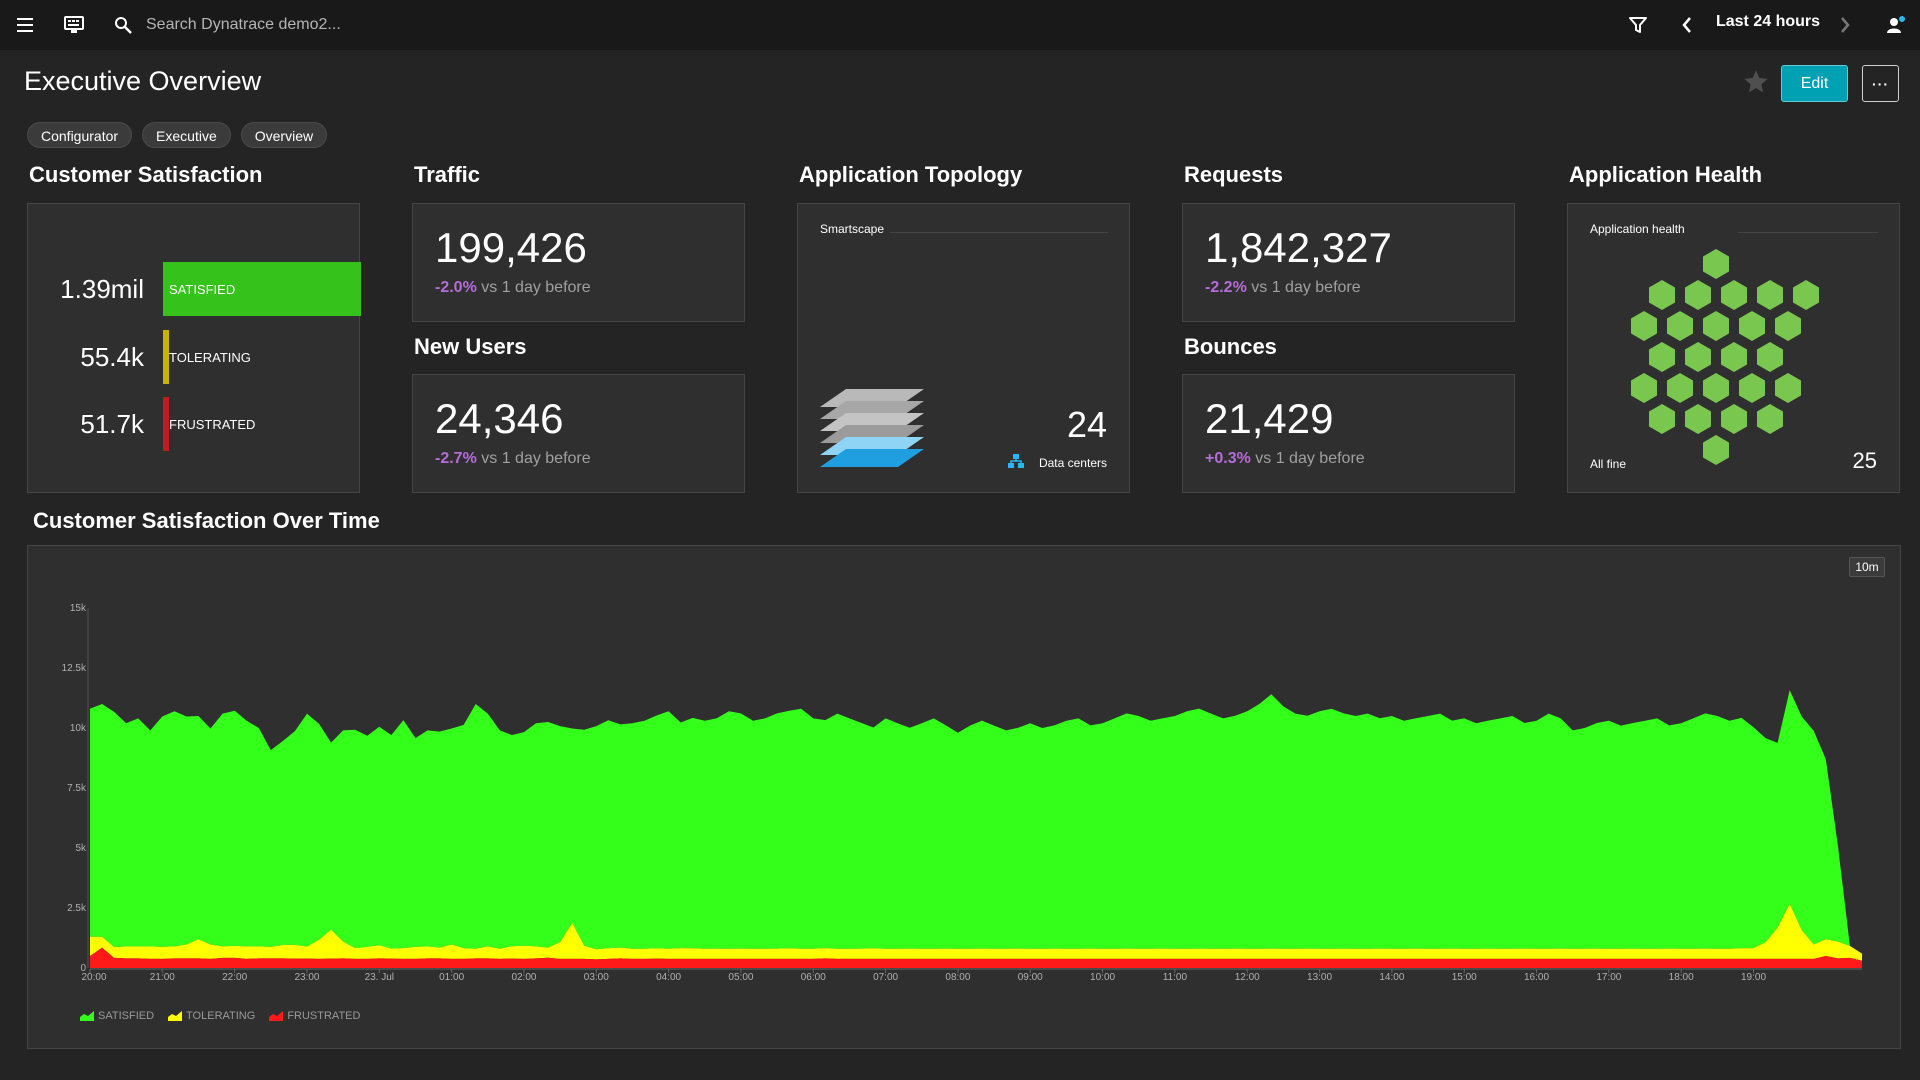  What do you see at coordinates (957, 977) in the screenshot?
I see `x-tick-label: 08:00` at bounding box center [957, 977].